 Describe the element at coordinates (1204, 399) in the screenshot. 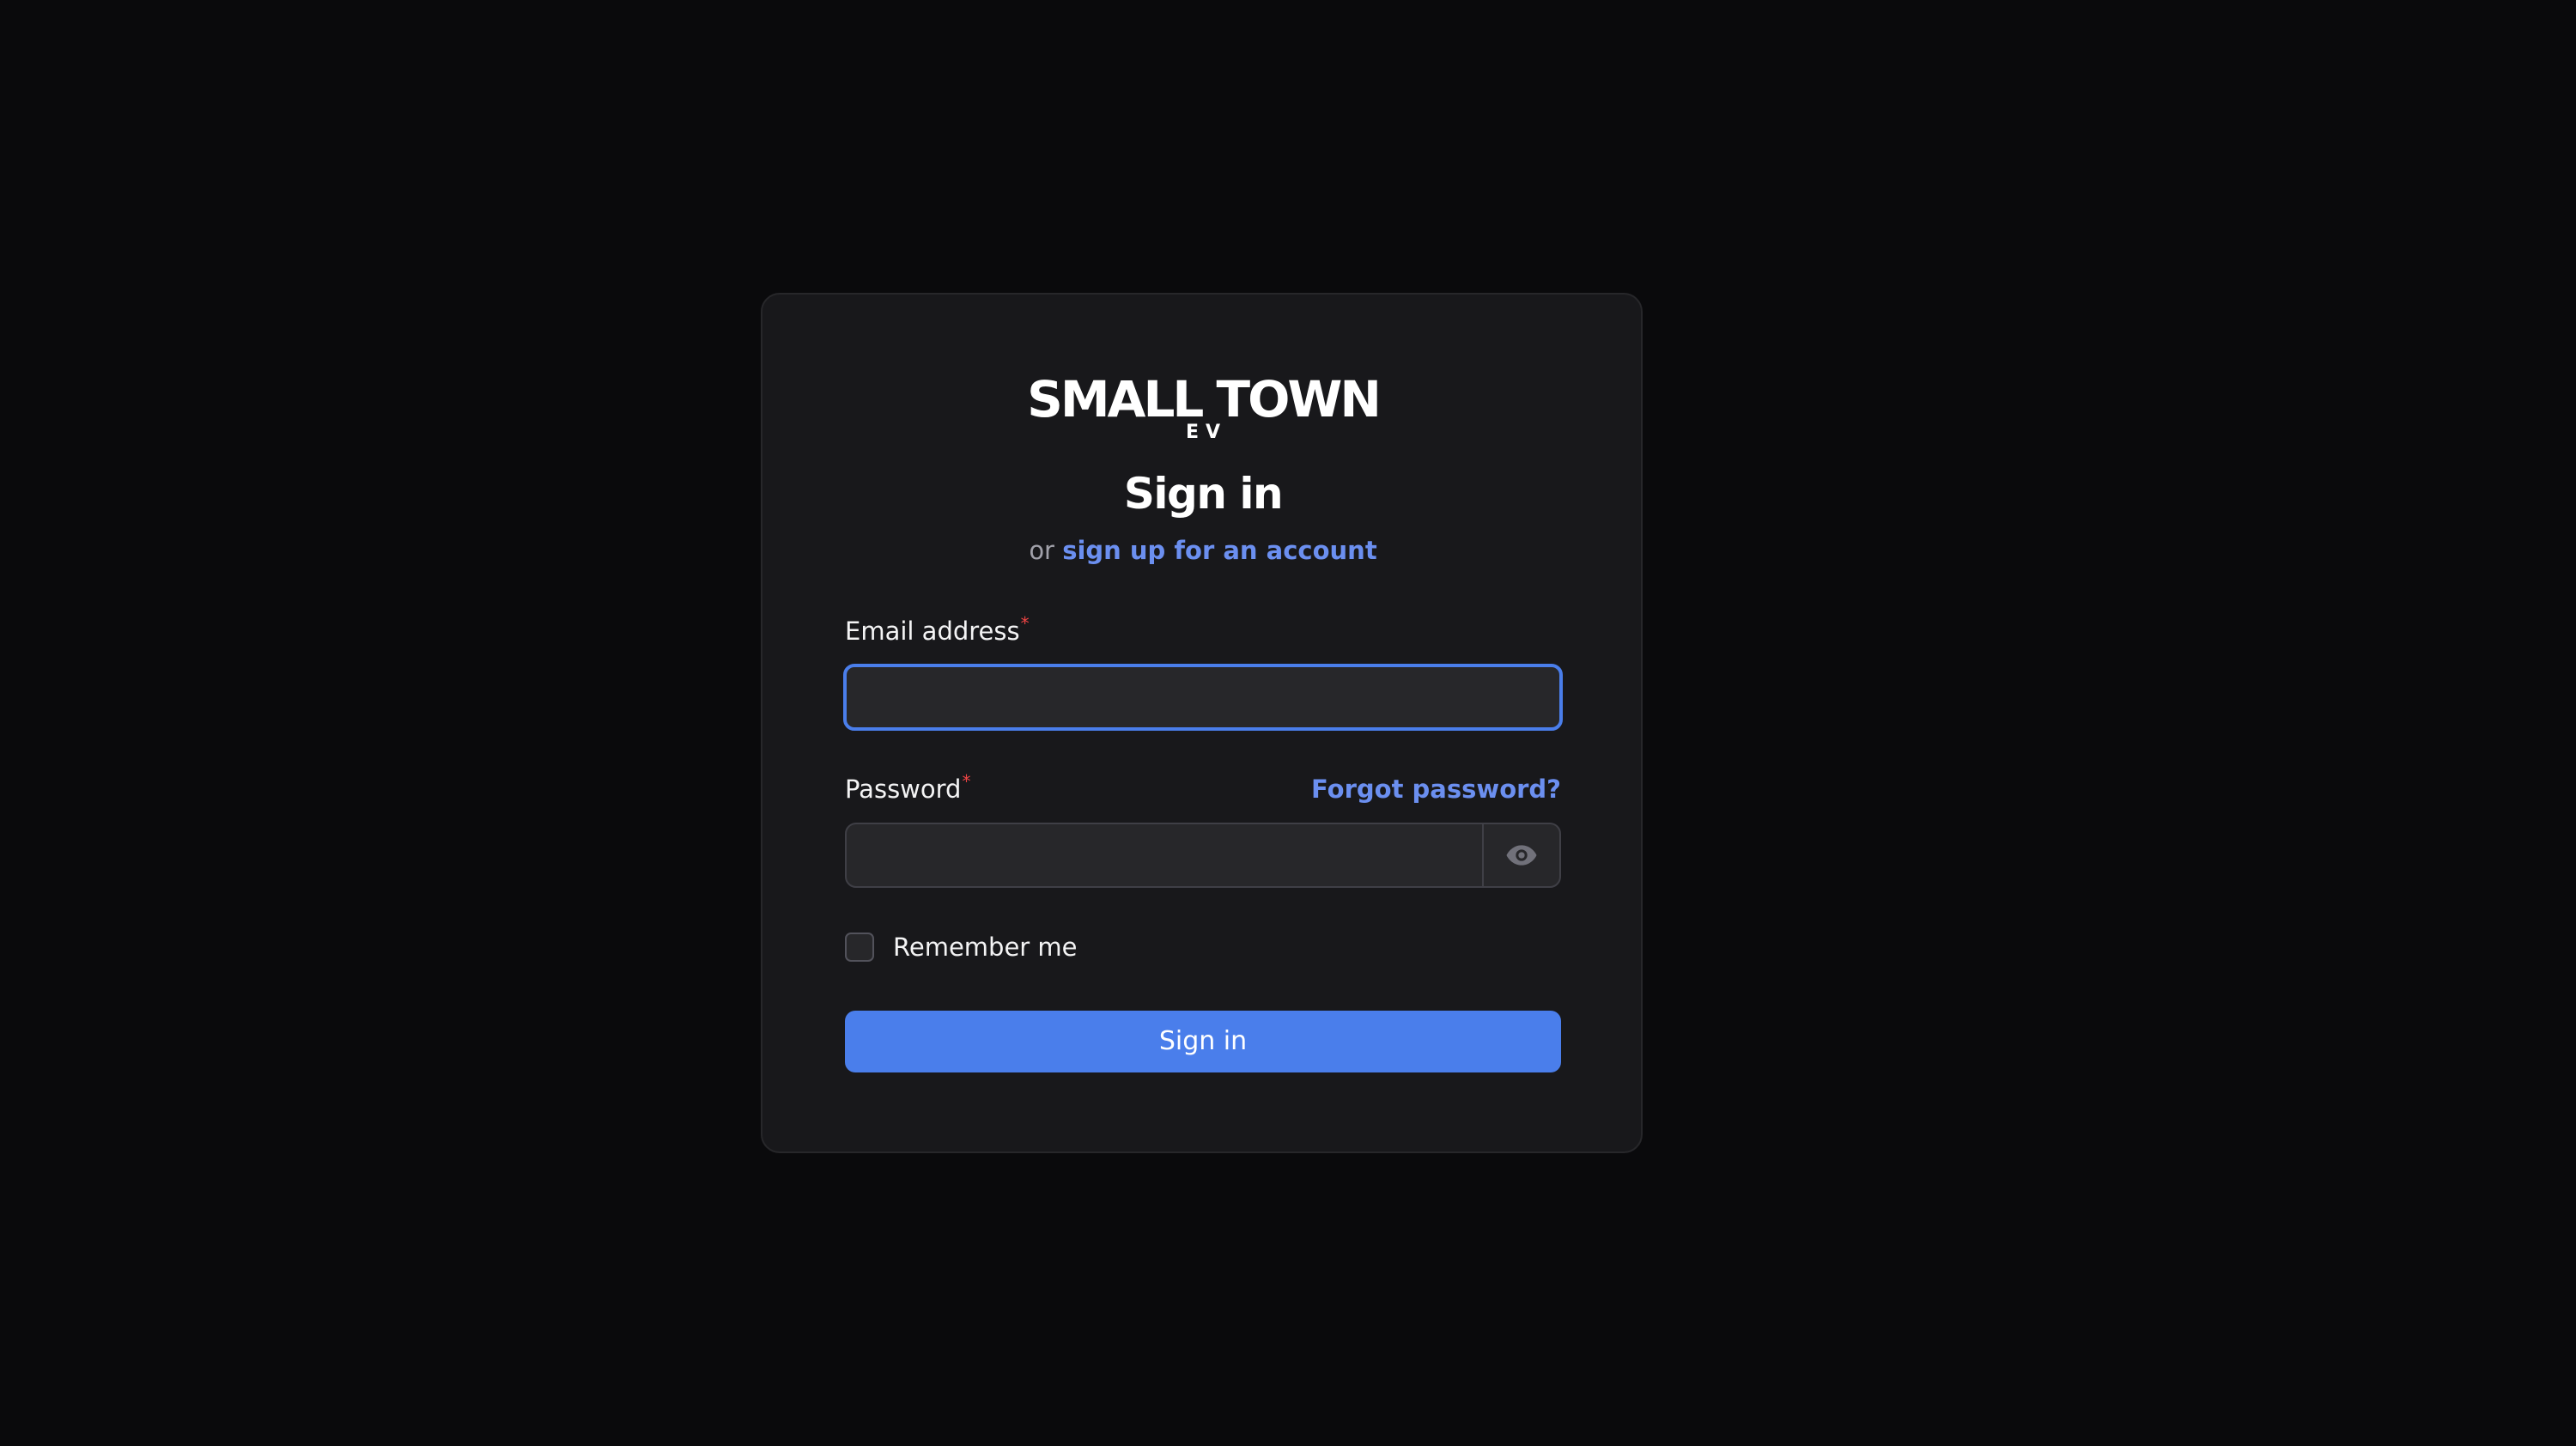

I see `logo-wordmark: SMALL TOWN` at that location.